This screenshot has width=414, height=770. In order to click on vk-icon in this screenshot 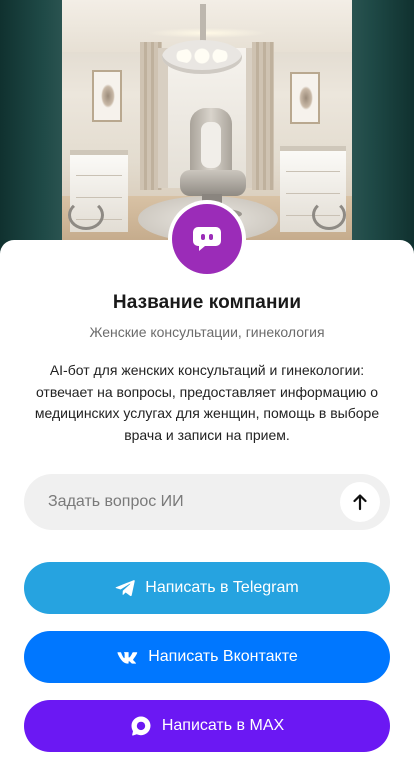, I will do `click(127, 657)`.